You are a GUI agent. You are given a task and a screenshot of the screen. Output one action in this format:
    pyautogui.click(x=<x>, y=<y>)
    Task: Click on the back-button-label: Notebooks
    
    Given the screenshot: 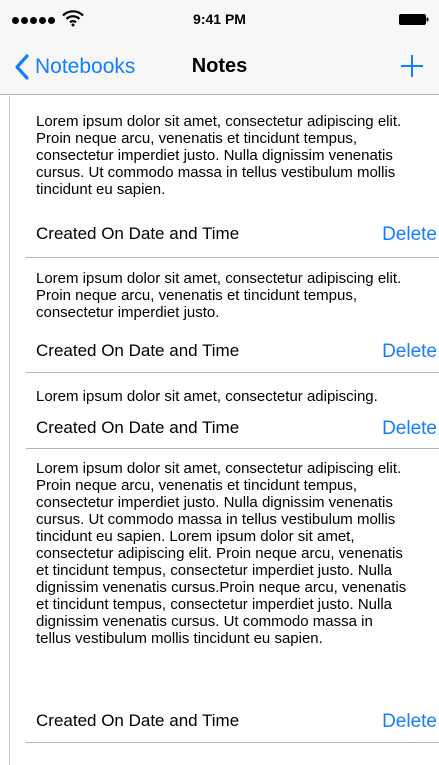 What is the action you would take?
    pyautogui.click(x=85, y=66)
    